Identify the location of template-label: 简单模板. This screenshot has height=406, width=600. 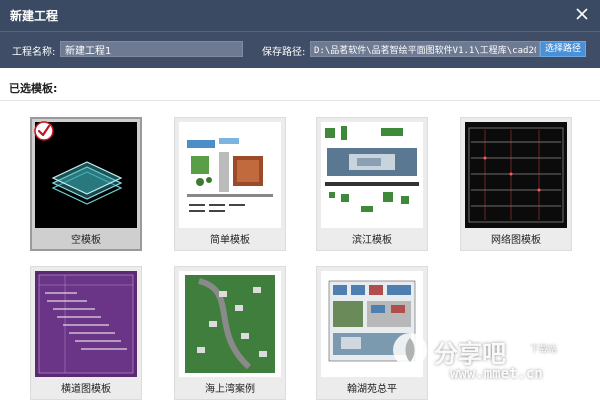
(230, 240).